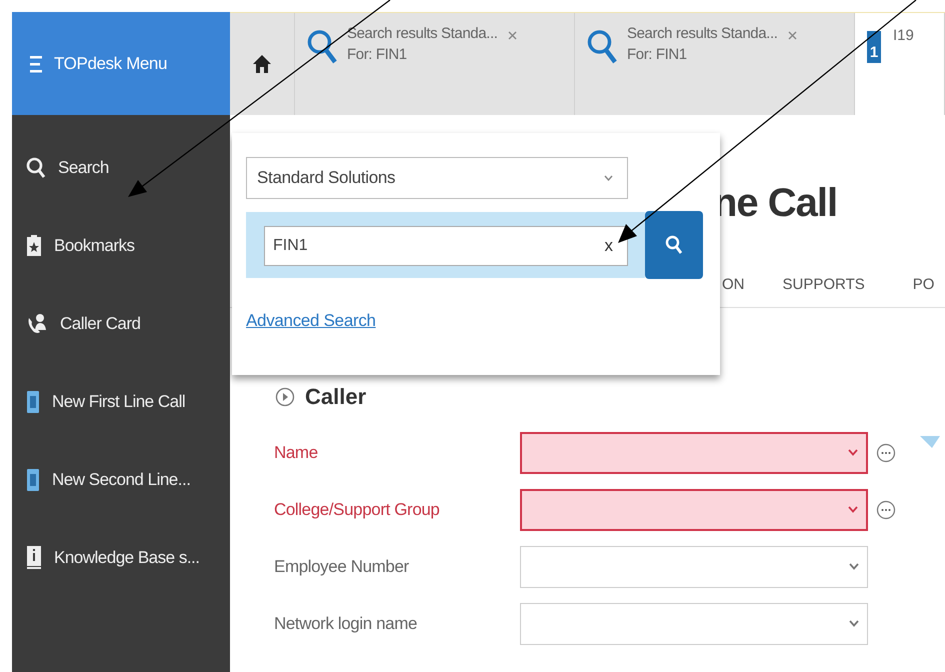  What do you see at coordinates (446, 246) in the screenshot?
I see `search-field: FIN1 x` at bounding box center [446, 246].